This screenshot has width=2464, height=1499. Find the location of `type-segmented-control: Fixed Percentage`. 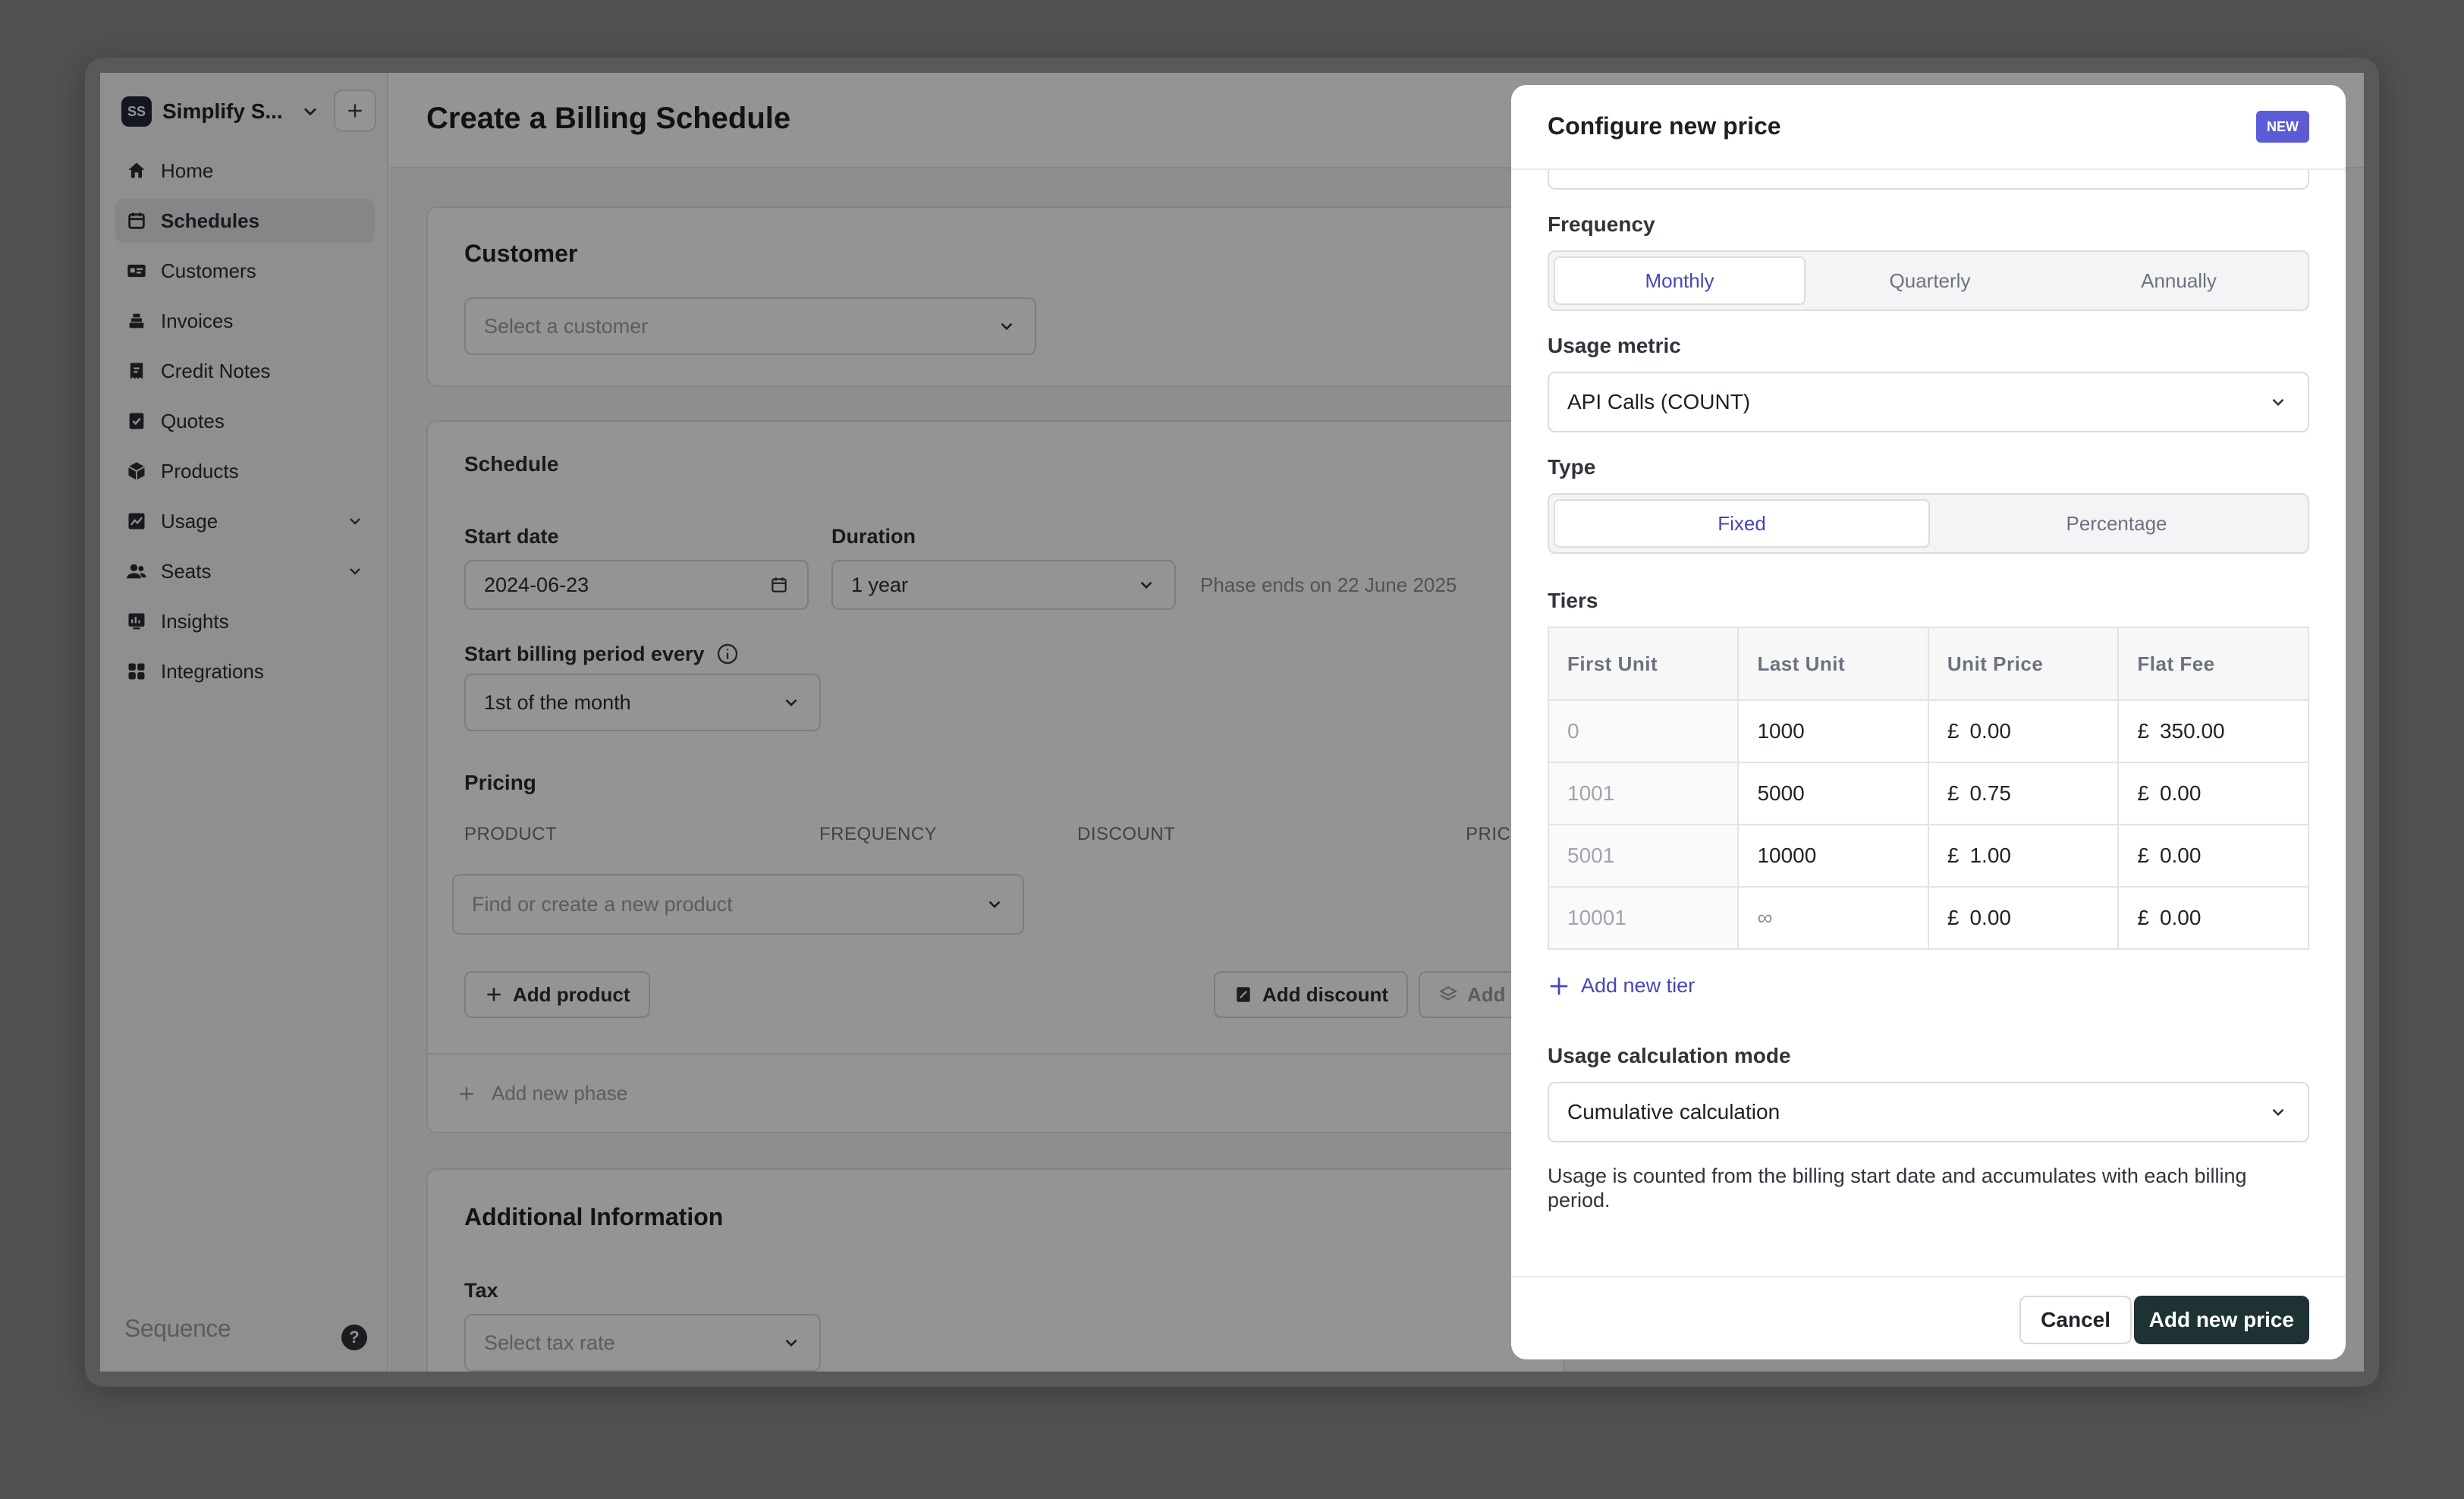

type-segmented-control: Fixed Percentage is located at coordinates (1928, 523).